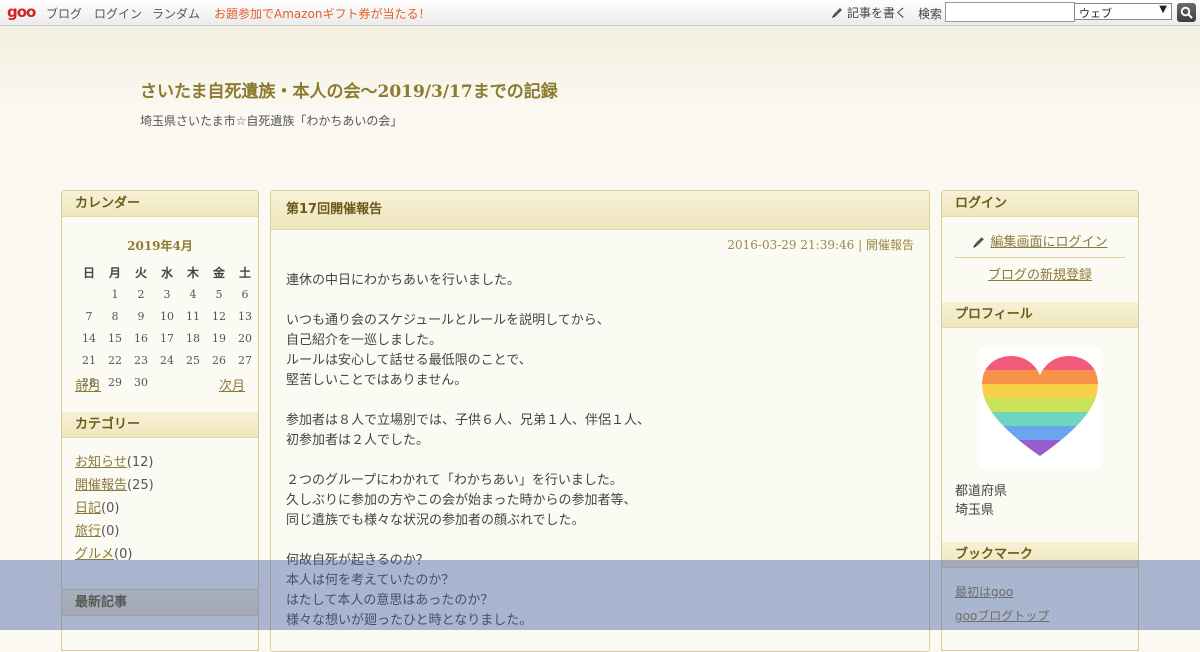  I want to click on profile-box: プロフィール 都道府県 埼玉県, so click(1040, 422).